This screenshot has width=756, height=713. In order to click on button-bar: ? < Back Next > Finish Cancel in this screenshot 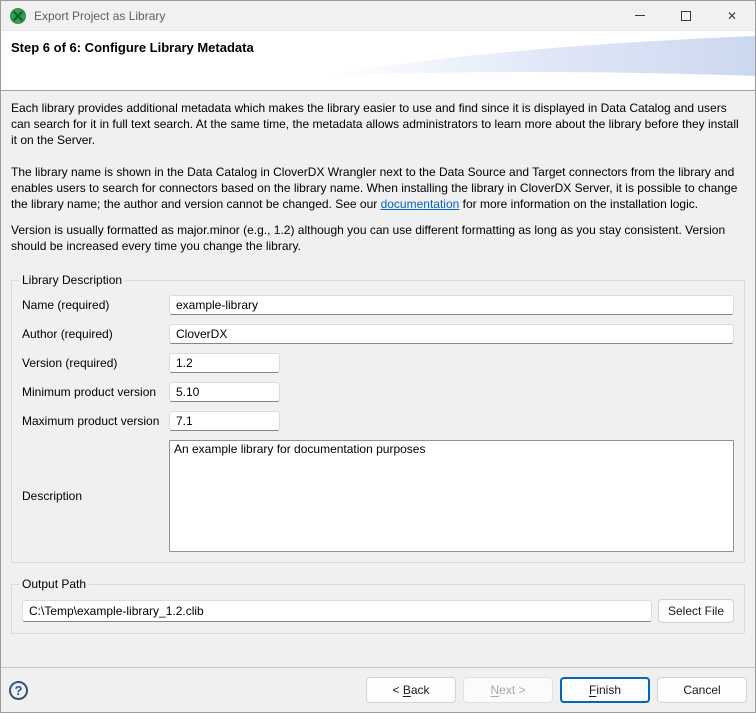, I will do `click(378, 689)`.